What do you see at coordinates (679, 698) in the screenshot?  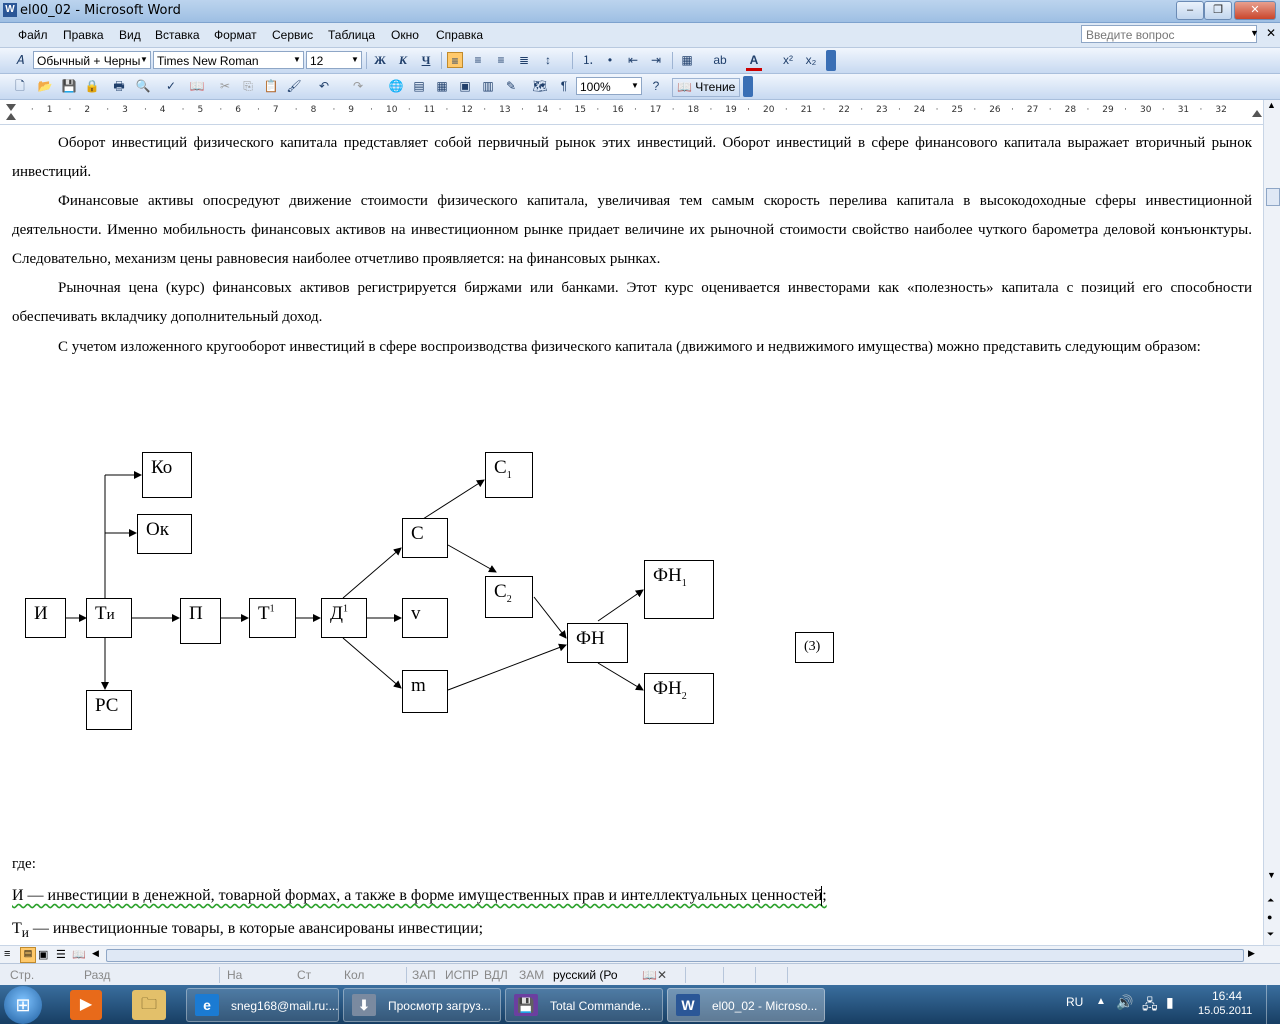 I see `box-FN2: ФН2` at bounding box center [679, 698].